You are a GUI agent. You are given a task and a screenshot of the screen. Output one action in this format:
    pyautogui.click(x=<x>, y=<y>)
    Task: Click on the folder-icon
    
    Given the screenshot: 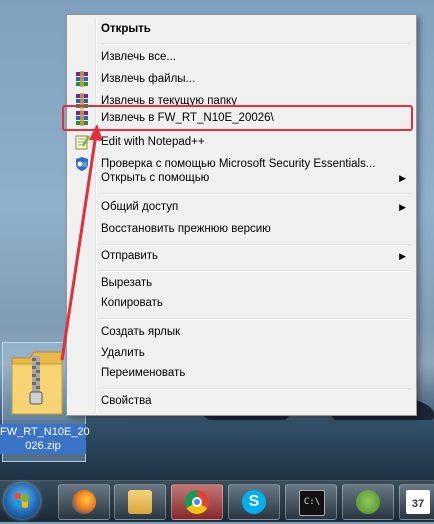 What is the action you would take?
    pyautogui.click(x=140, y=502)
    